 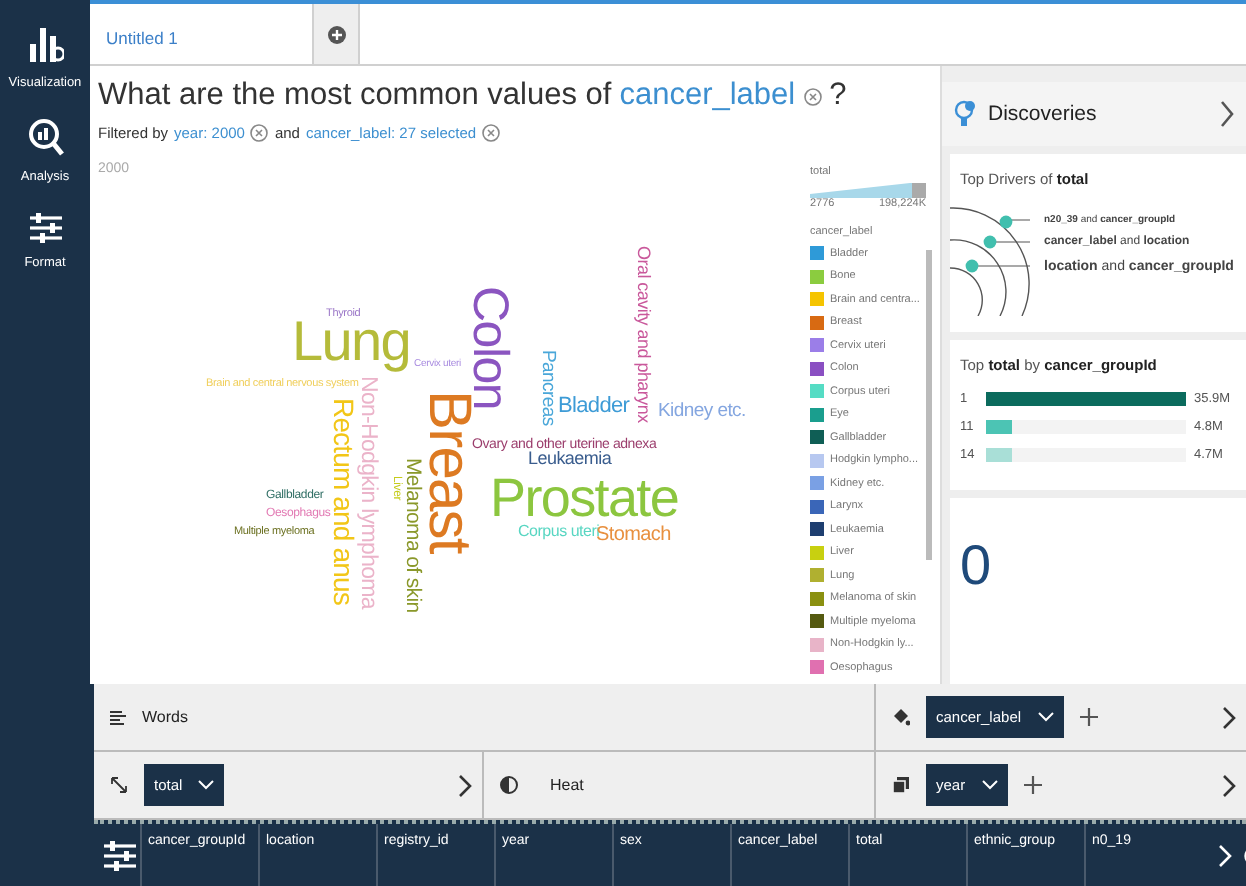 I want to click on cloud-word: Kidney etc., so click(x=702, y=412).